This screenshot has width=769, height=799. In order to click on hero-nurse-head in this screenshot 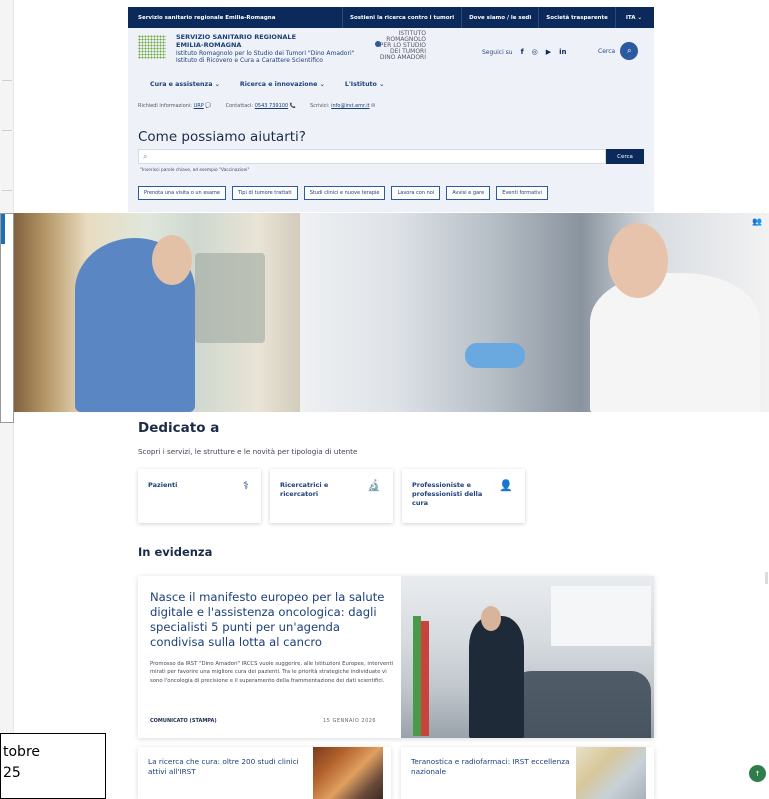, I will do `click(172, 260)`.